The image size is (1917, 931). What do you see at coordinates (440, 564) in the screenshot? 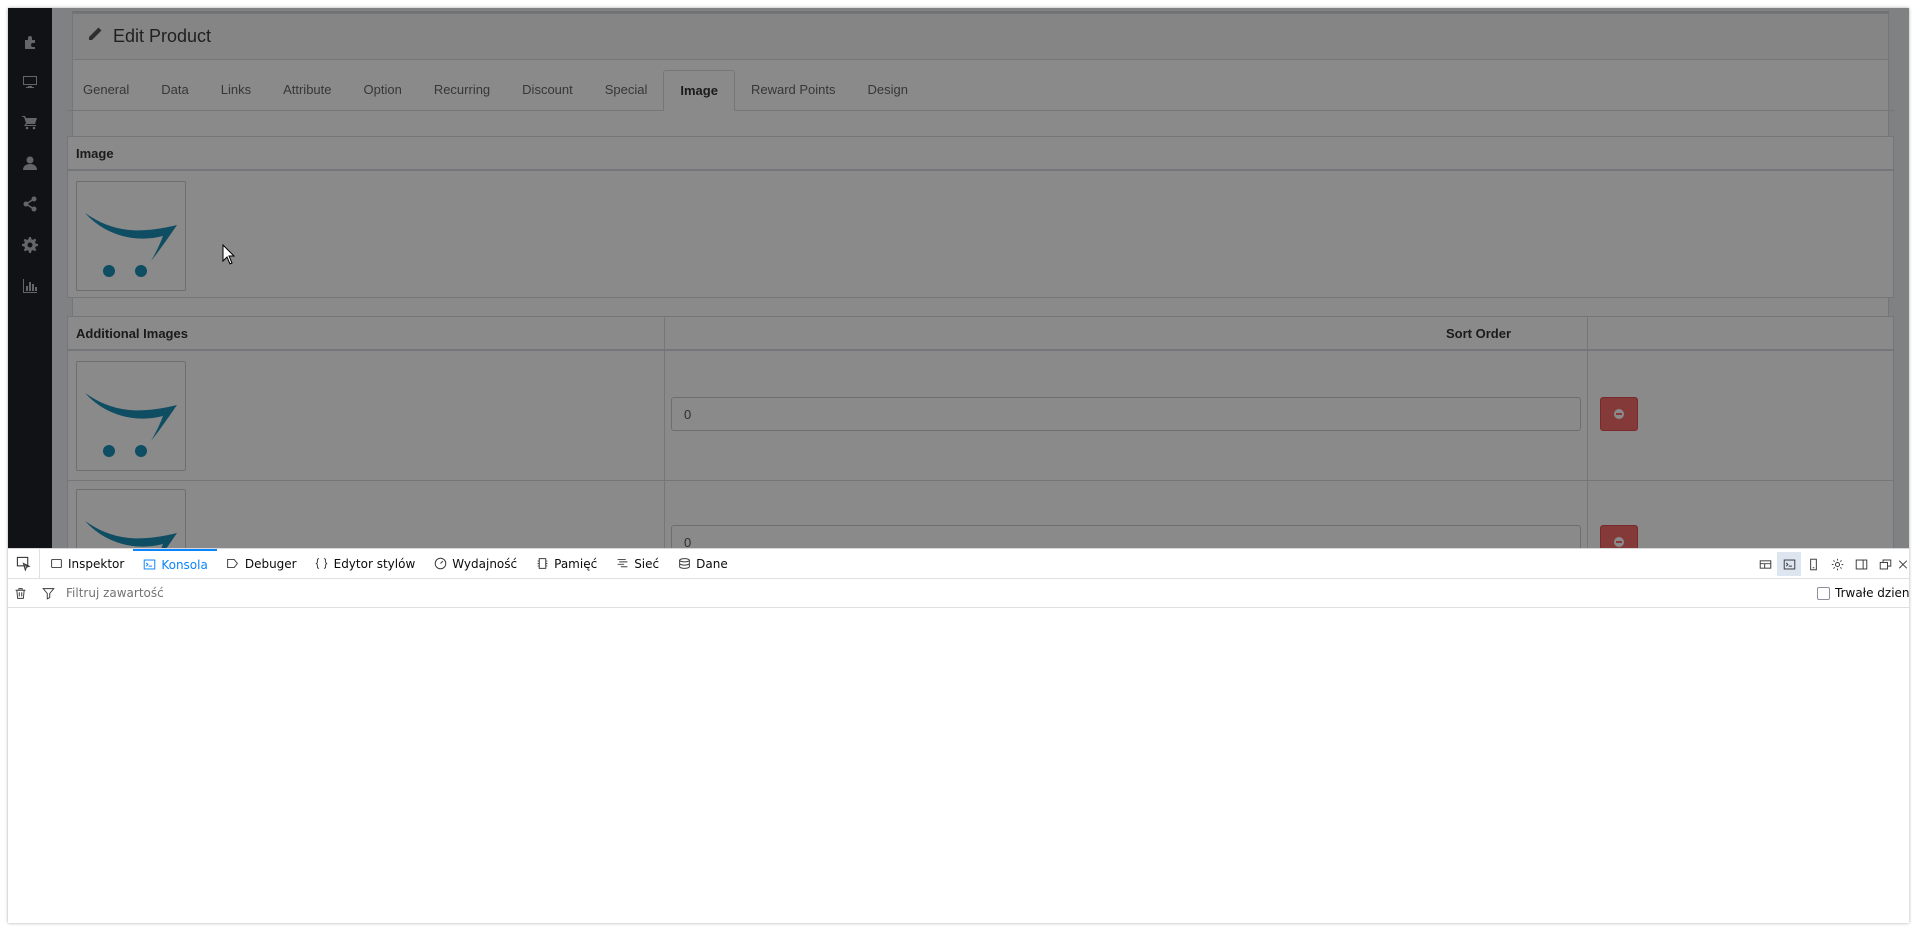
I see `performance-icon` at bounding box center [440, 564].